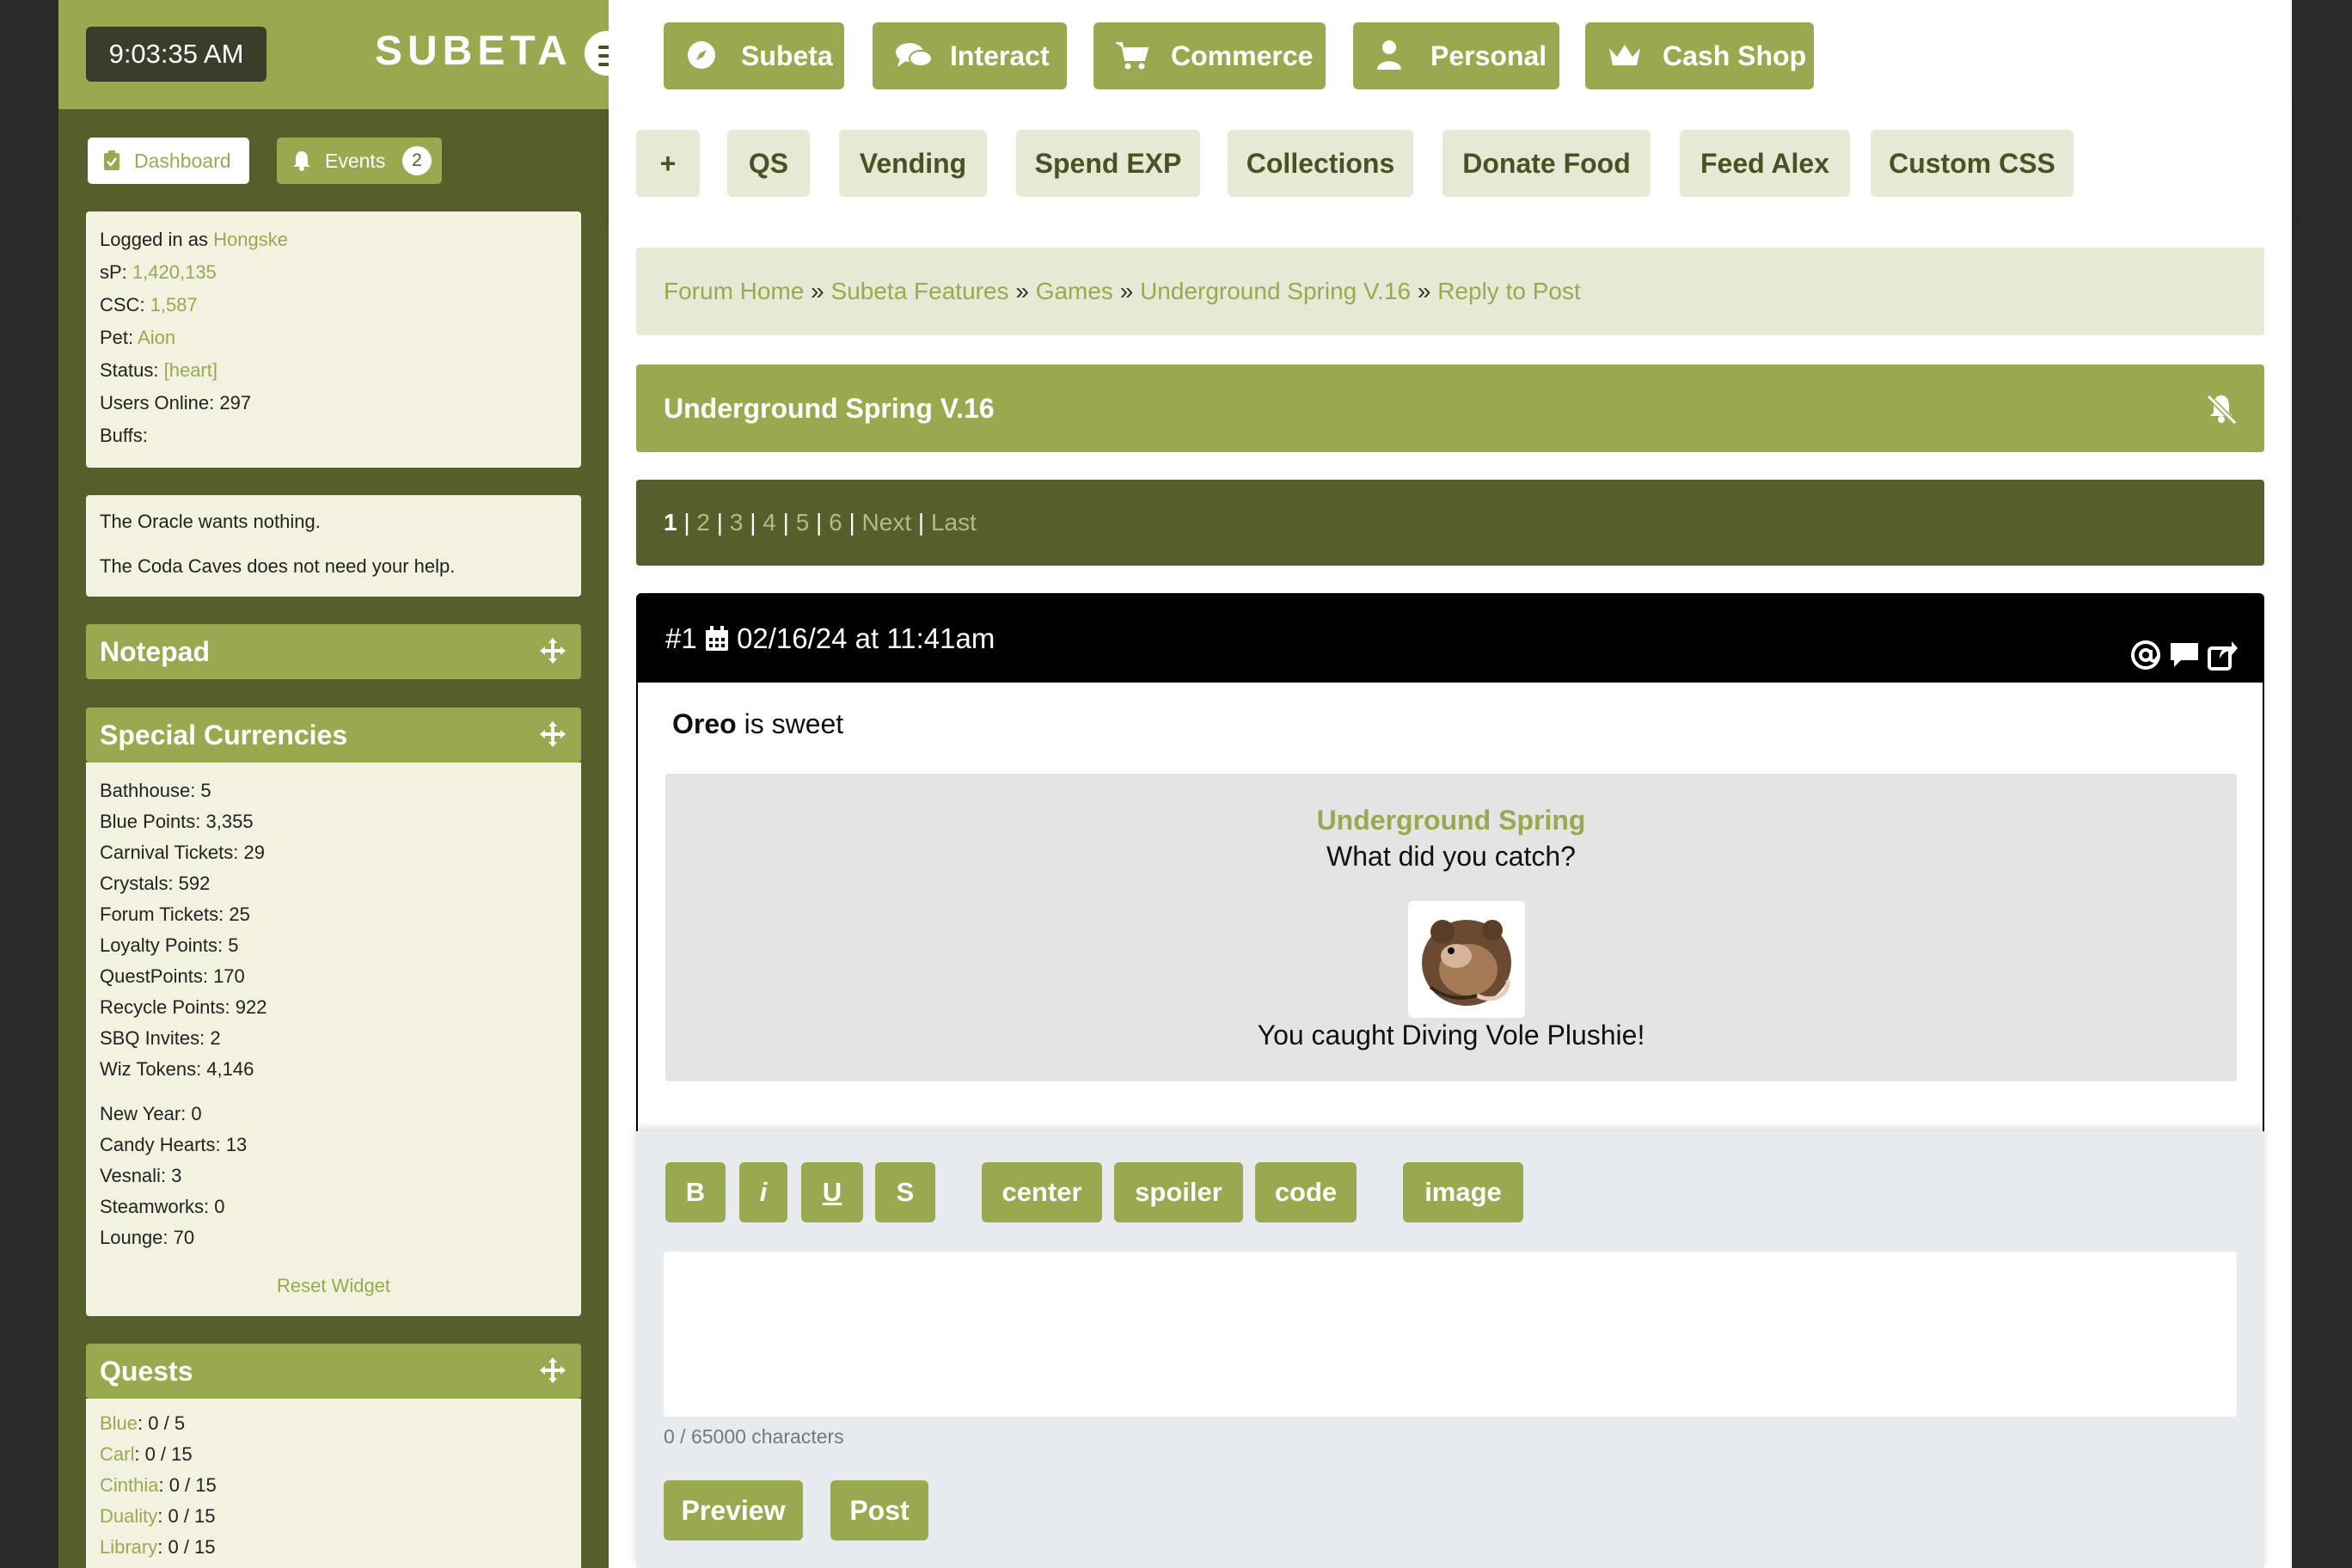  What do you see at coordinates (333, 1371) in the screenshot?
I see `quests-widget-header: Quests` at bounding box center [333, 1371].